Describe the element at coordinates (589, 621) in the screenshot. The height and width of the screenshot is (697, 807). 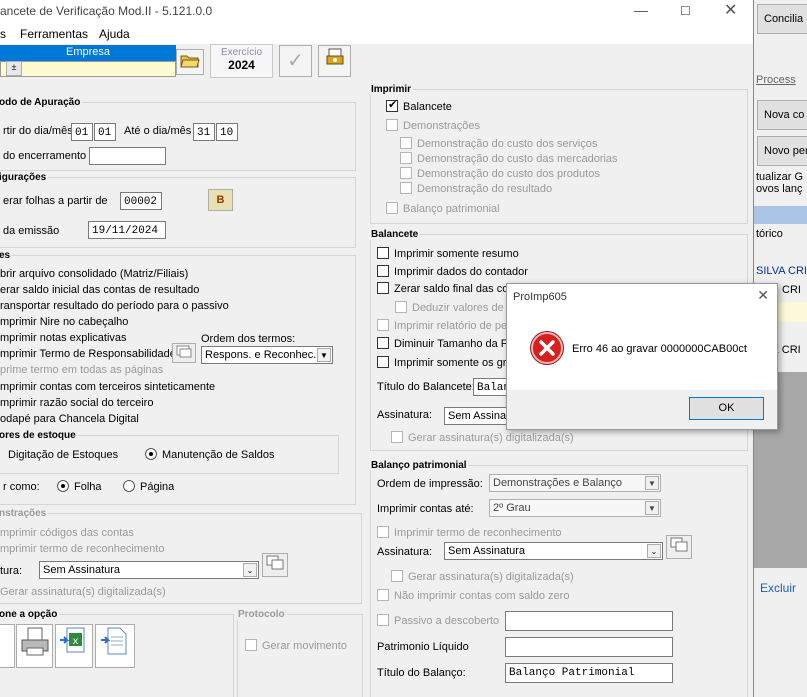
I see `passivo-input` at that location.